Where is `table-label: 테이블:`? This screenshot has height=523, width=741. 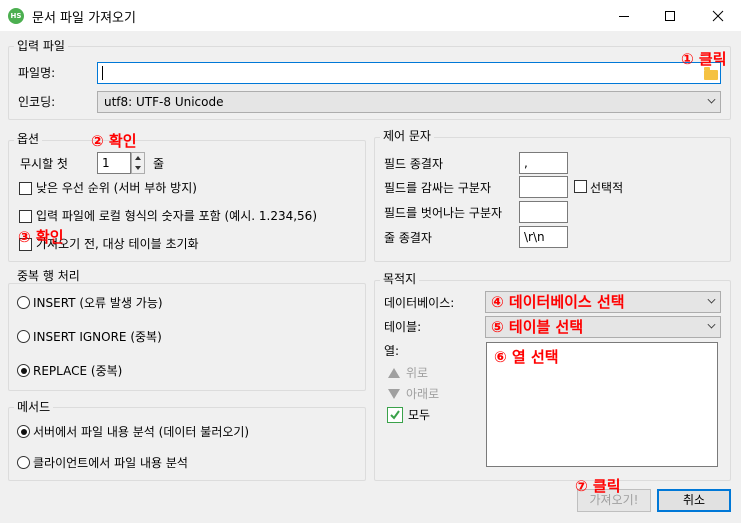 table-label: 테이블: is located at coordinates (403, 327).